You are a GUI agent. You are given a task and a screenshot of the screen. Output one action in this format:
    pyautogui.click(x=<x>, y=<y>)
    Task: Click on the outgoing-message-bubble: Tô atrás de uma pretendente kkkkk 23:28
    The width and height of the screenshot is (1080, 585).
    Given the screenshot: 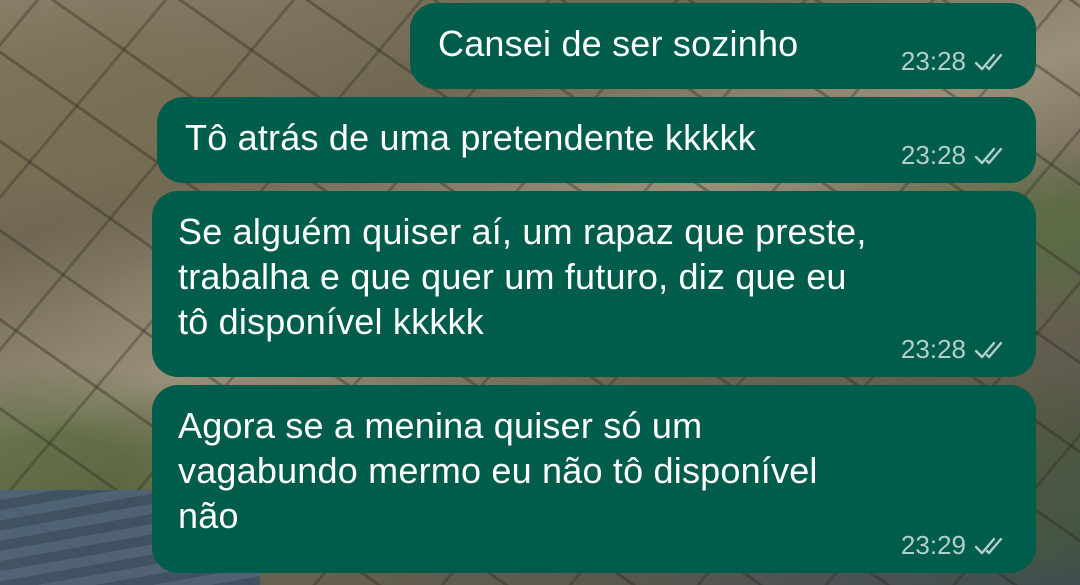 What is the action you would take?
    pyautogui.click(x=596, y=140)
    